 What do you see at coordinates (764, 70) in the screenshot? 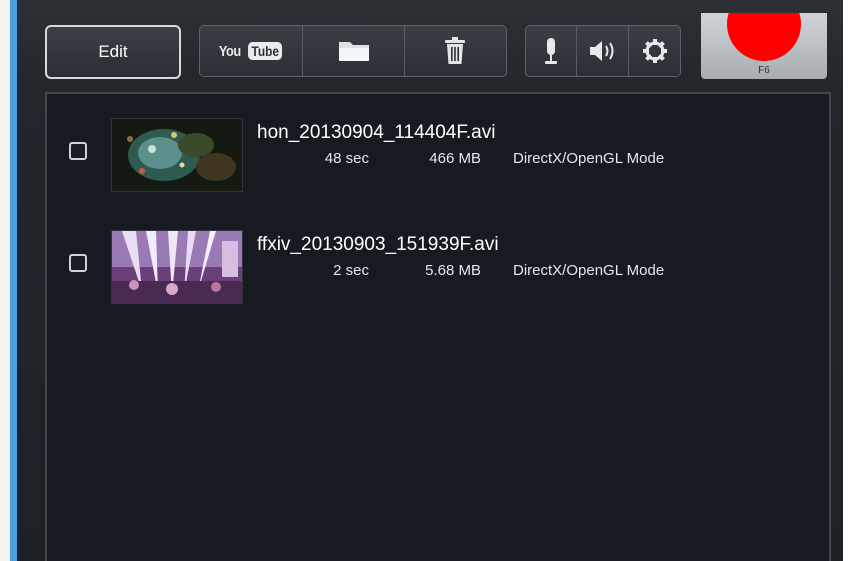
I see `record-hotkey-label: F6` at bounding box center [764, 70].